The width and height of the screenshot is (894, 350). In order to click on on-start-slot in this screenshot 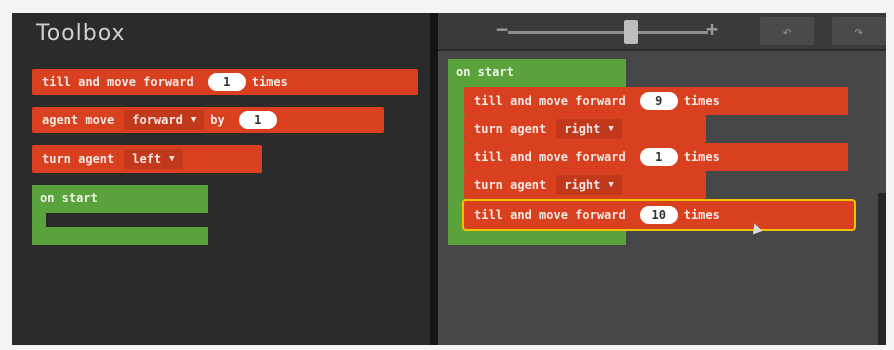, I will do `click(127, 220)`.